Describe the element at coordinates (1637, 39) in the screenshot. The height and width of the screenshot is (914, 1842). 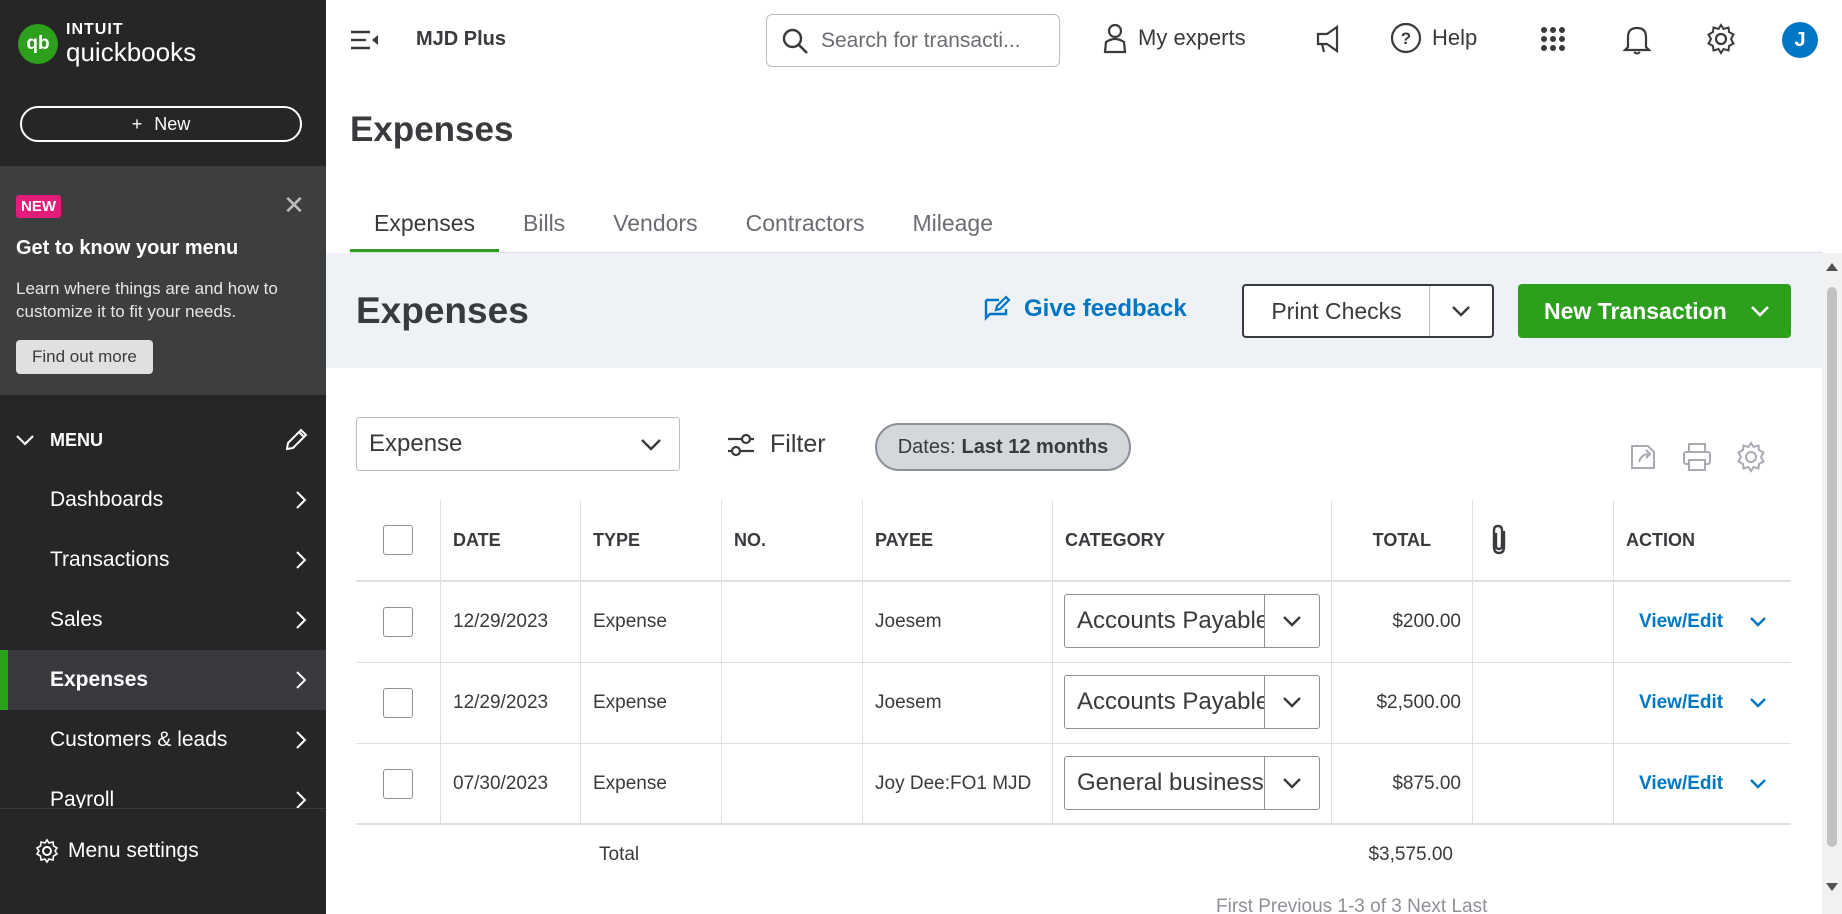
I see `bell-icon` at that location.